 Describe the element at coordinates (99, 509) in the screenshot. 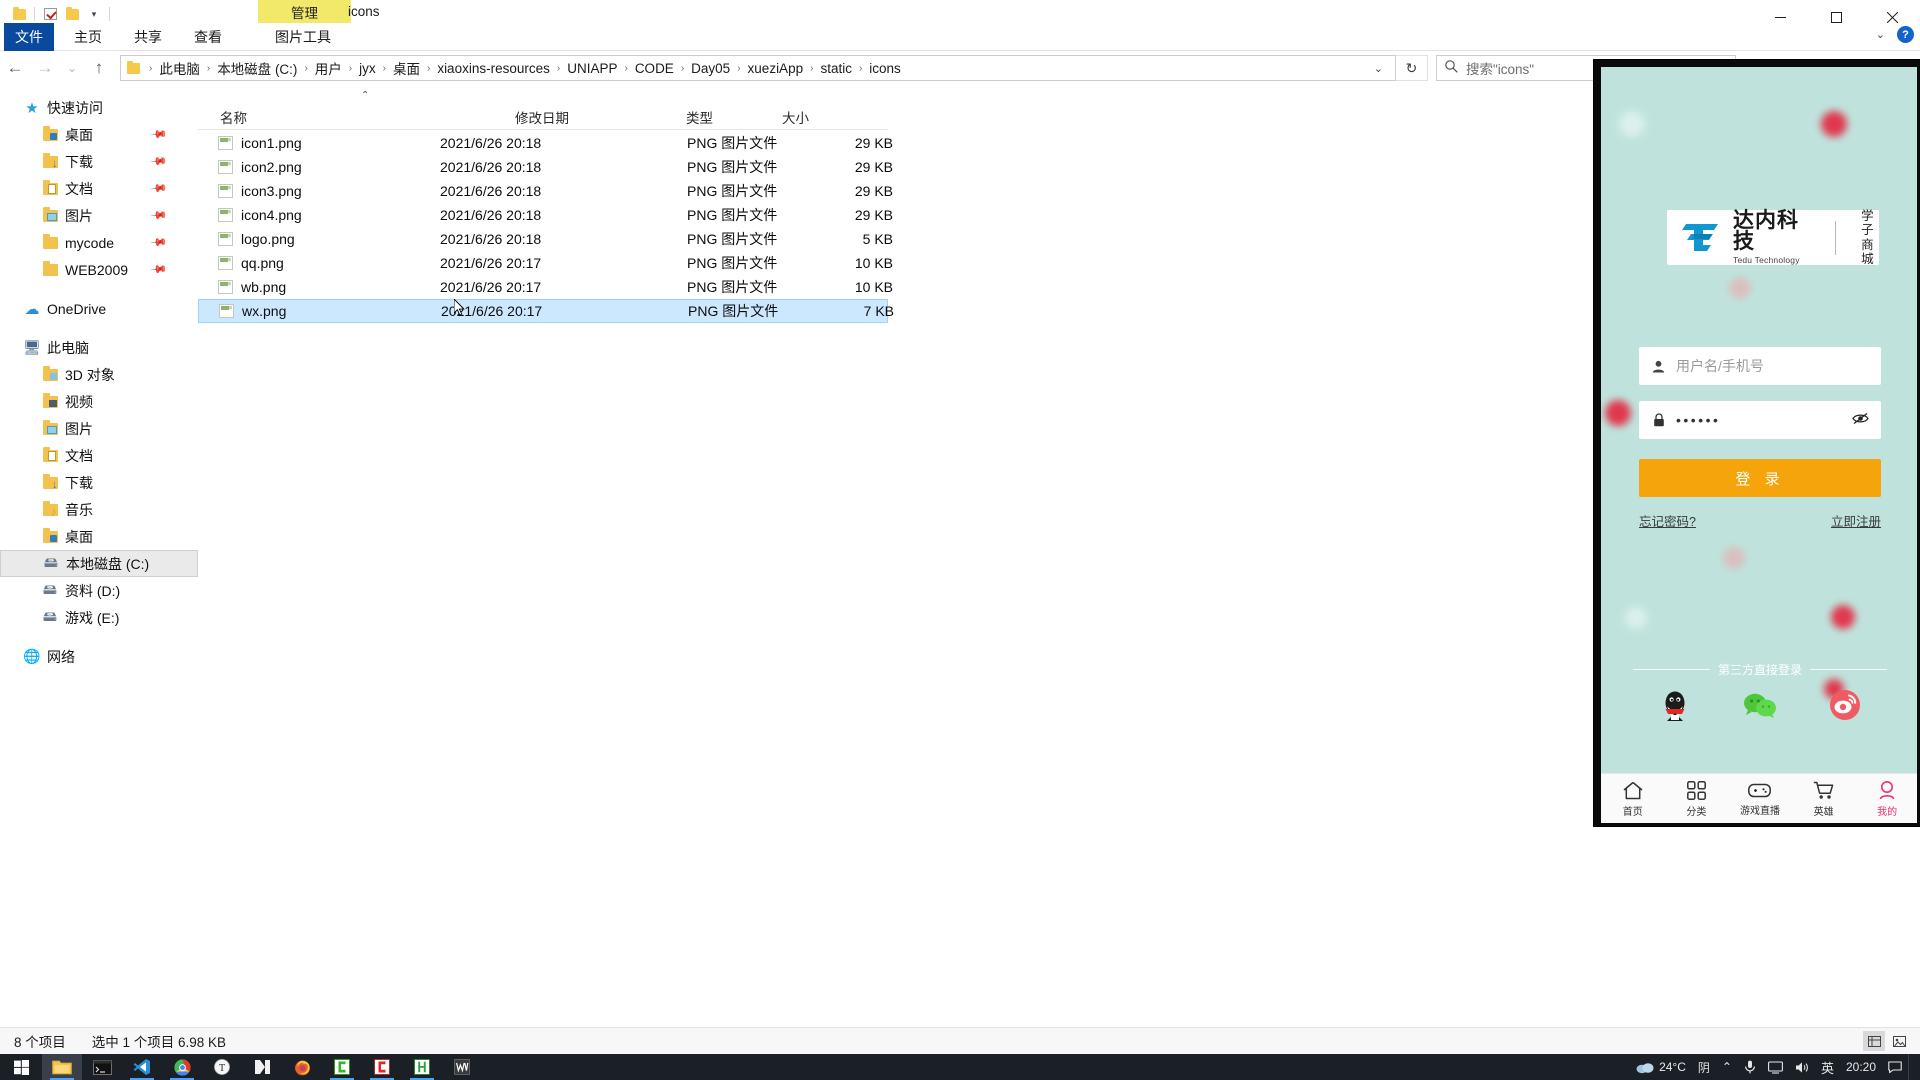

I see `sidebar-item-music: 音乐` at that location.